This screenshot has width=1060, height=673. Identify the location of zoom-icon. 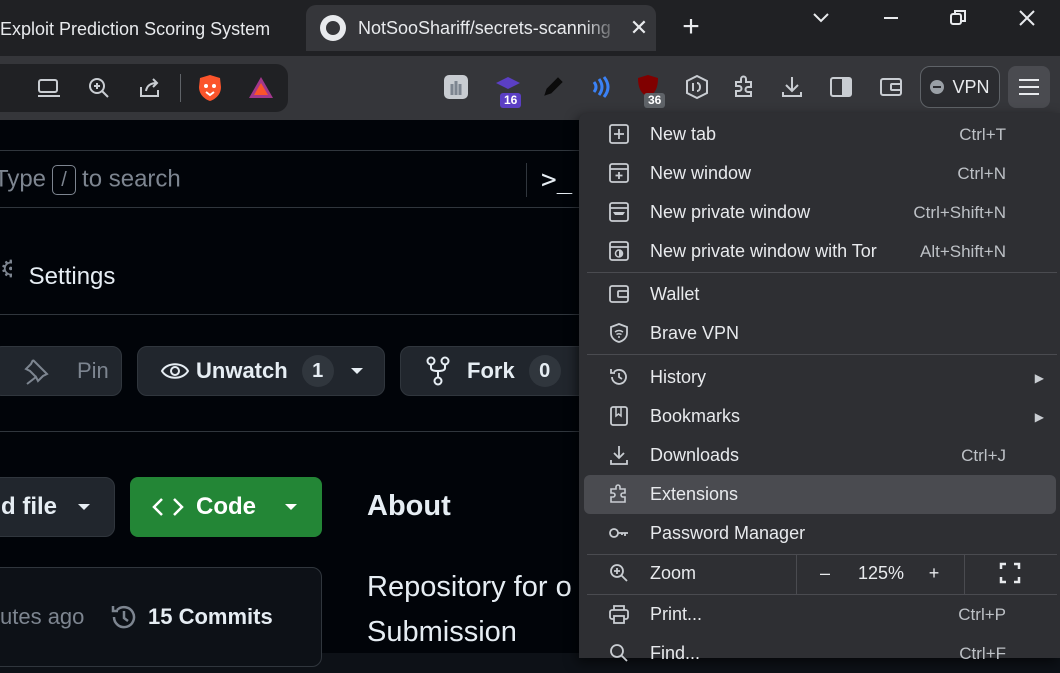
(619, 574).